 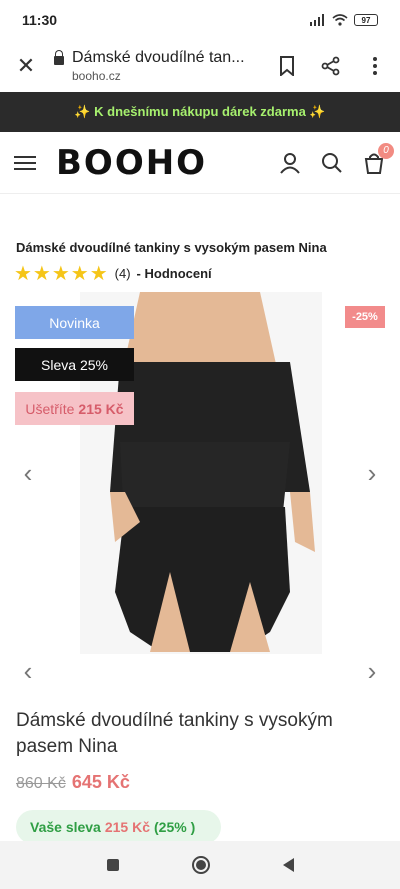 I want to click on status-bar: 11:30 97, so click(x=200, y=20).